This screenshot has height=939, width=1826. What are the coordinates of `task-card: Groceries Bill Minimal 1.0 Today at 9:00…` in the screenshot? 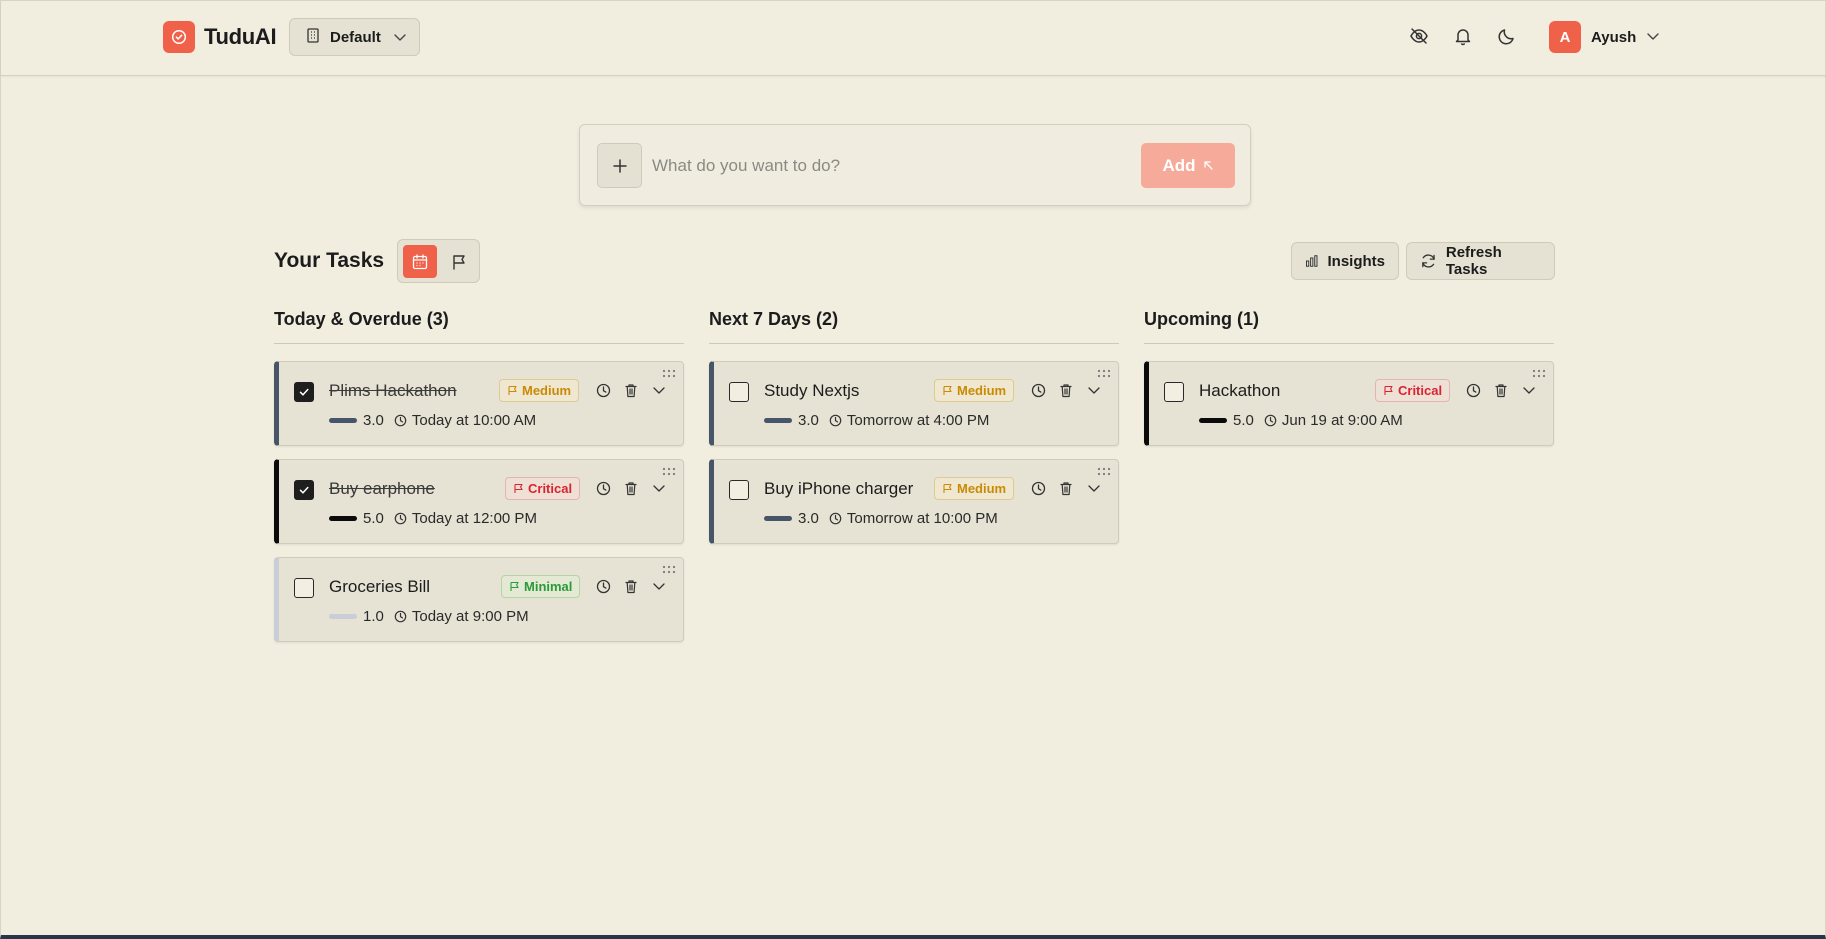 It's located at (479, 599).